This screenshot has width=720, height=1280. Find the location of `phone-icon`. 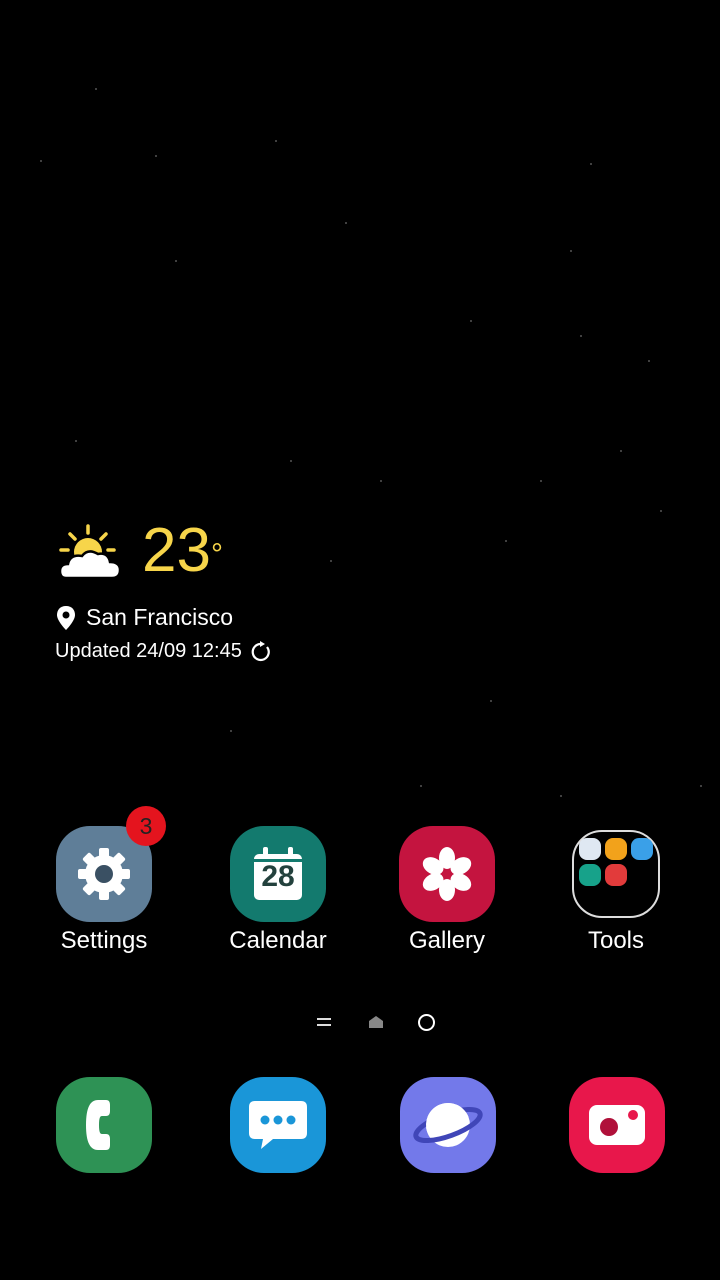

phone-icon is located at coordinates (98, 1125).